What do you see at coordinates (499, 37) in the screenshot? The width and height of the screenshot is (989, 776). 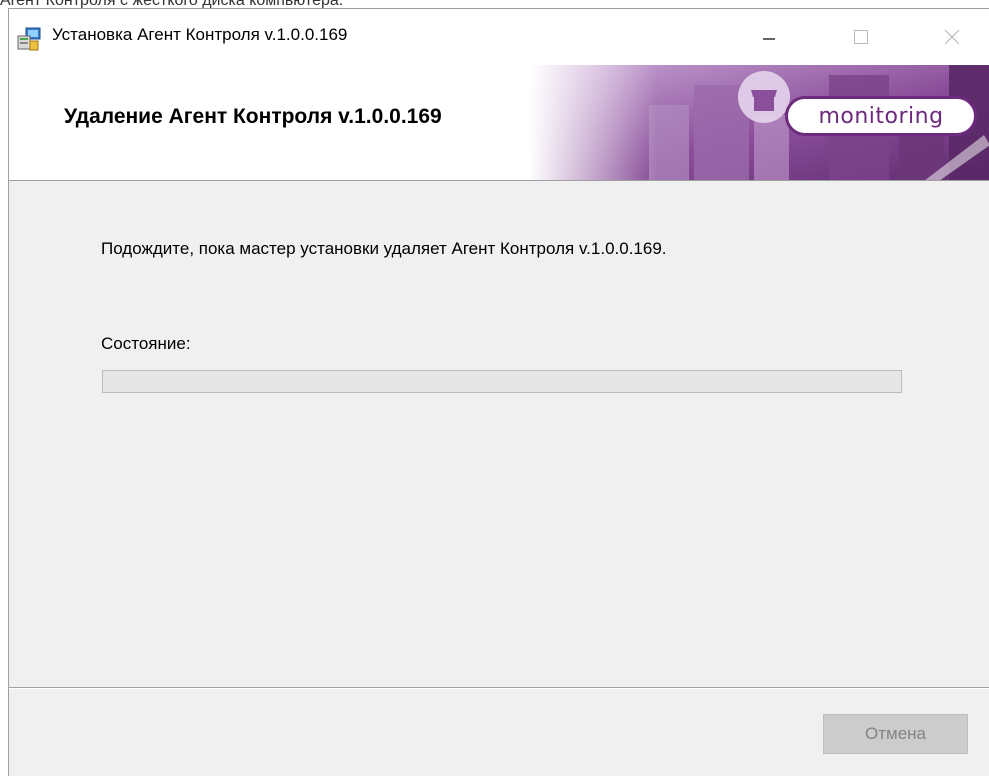 I see `title-bar: Установка Агент Контроля v.1.0.0.169` at bounding box center [499, 37].